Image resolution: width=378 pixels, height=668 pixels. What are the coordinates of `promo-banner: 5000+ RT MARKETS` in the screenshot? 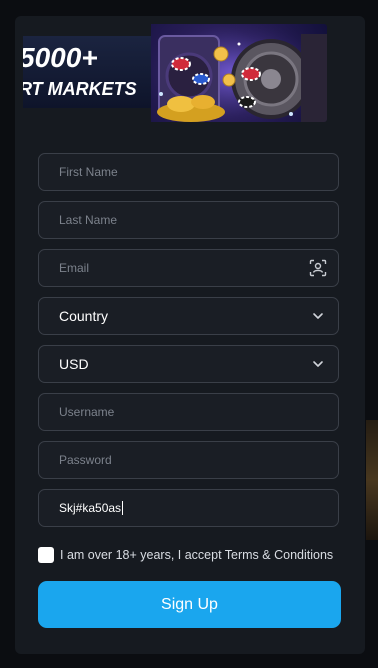 It's located at (175, 73).